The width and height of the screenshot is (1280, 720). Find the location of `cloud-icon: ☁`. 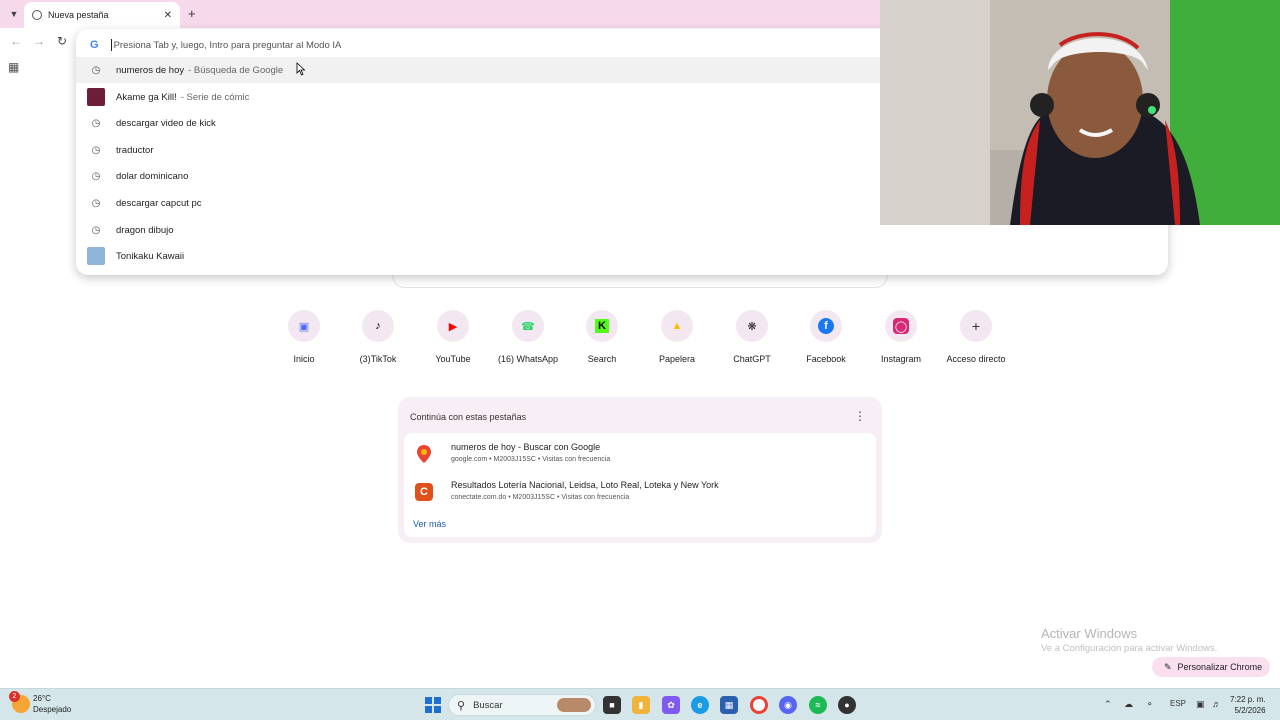

cloud-icon: ☁ is located at coordinates (1128, 704).